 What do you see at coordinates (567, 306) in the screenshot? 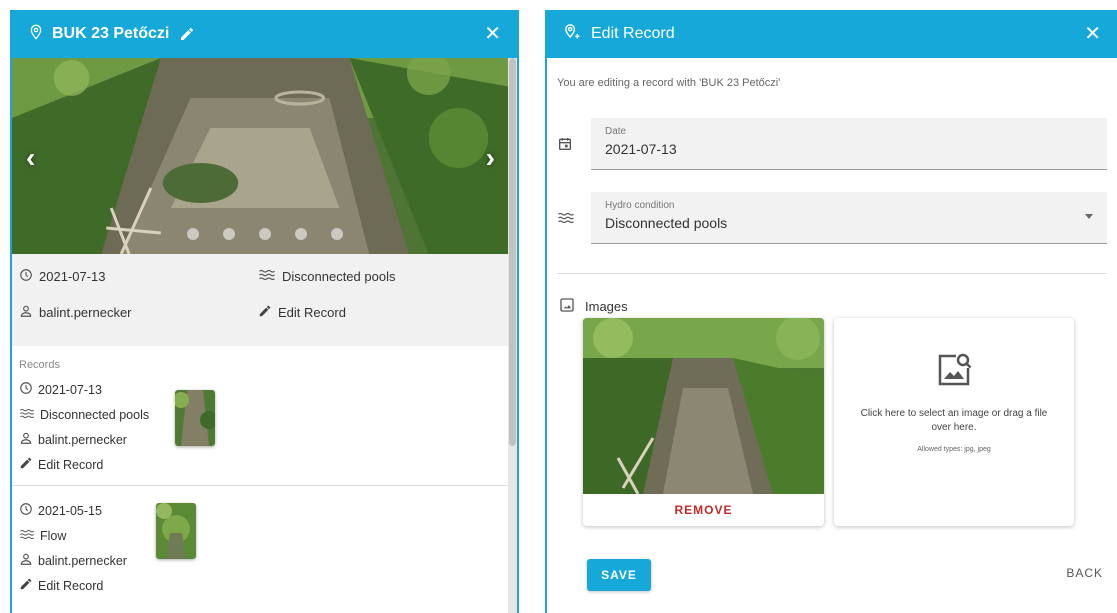
I see `image-icon` at bounding box center [567, 306].